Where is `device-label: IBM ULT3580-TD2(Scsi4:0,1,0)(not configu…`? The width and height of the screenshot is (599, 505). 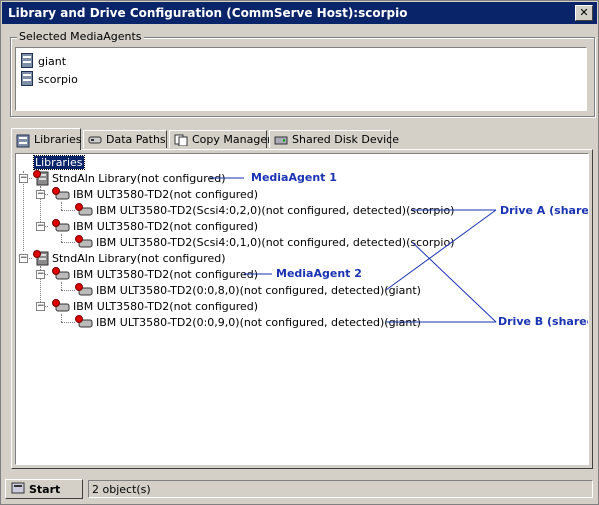 device-label: IBM ULT3580-TD2(Scsi4:0,1,0)(not configu… is located at coordinates (275, 242).